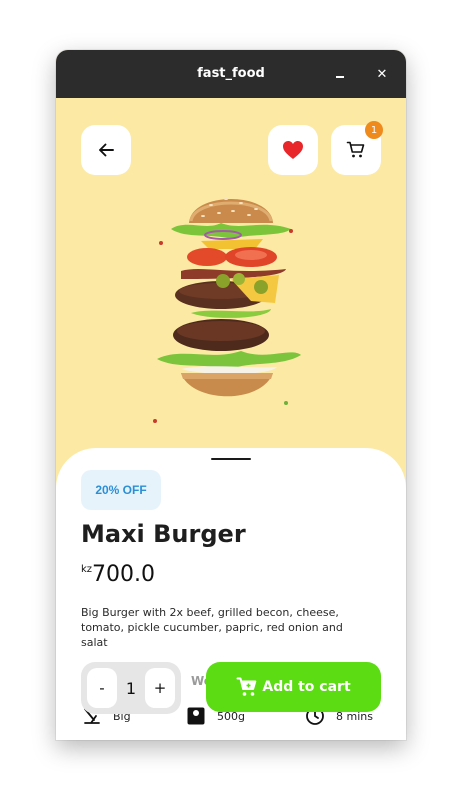  What do you see at coordinates (374, 130) in the screenshot?
I see `cart-count-badge: 1` at bounding box center [374, 130].